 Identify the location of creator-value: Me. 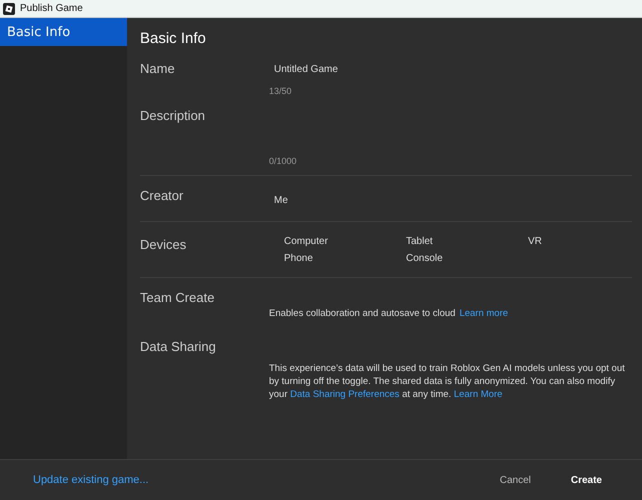
(278, 198).